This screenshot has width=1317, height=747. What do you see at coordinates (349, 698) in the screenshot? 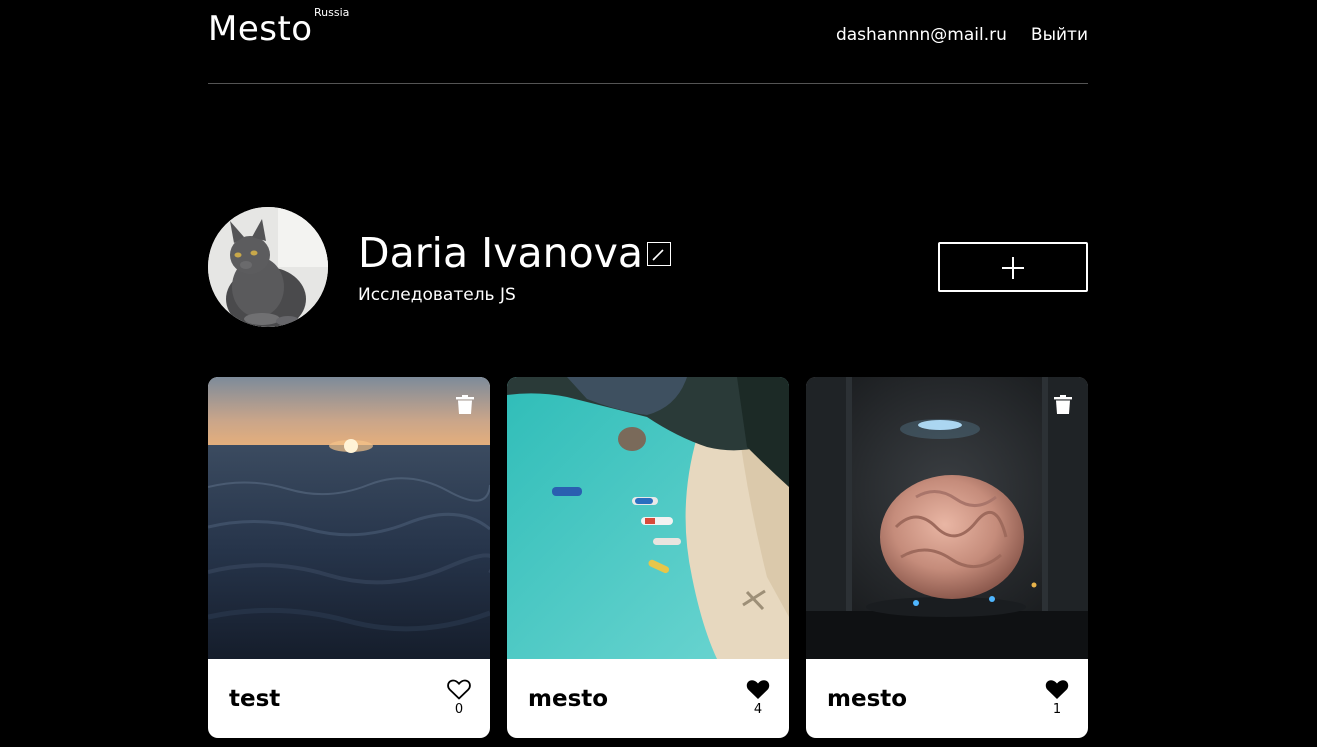
I see `card-caption: test 0` at bounding box center [349, 698].